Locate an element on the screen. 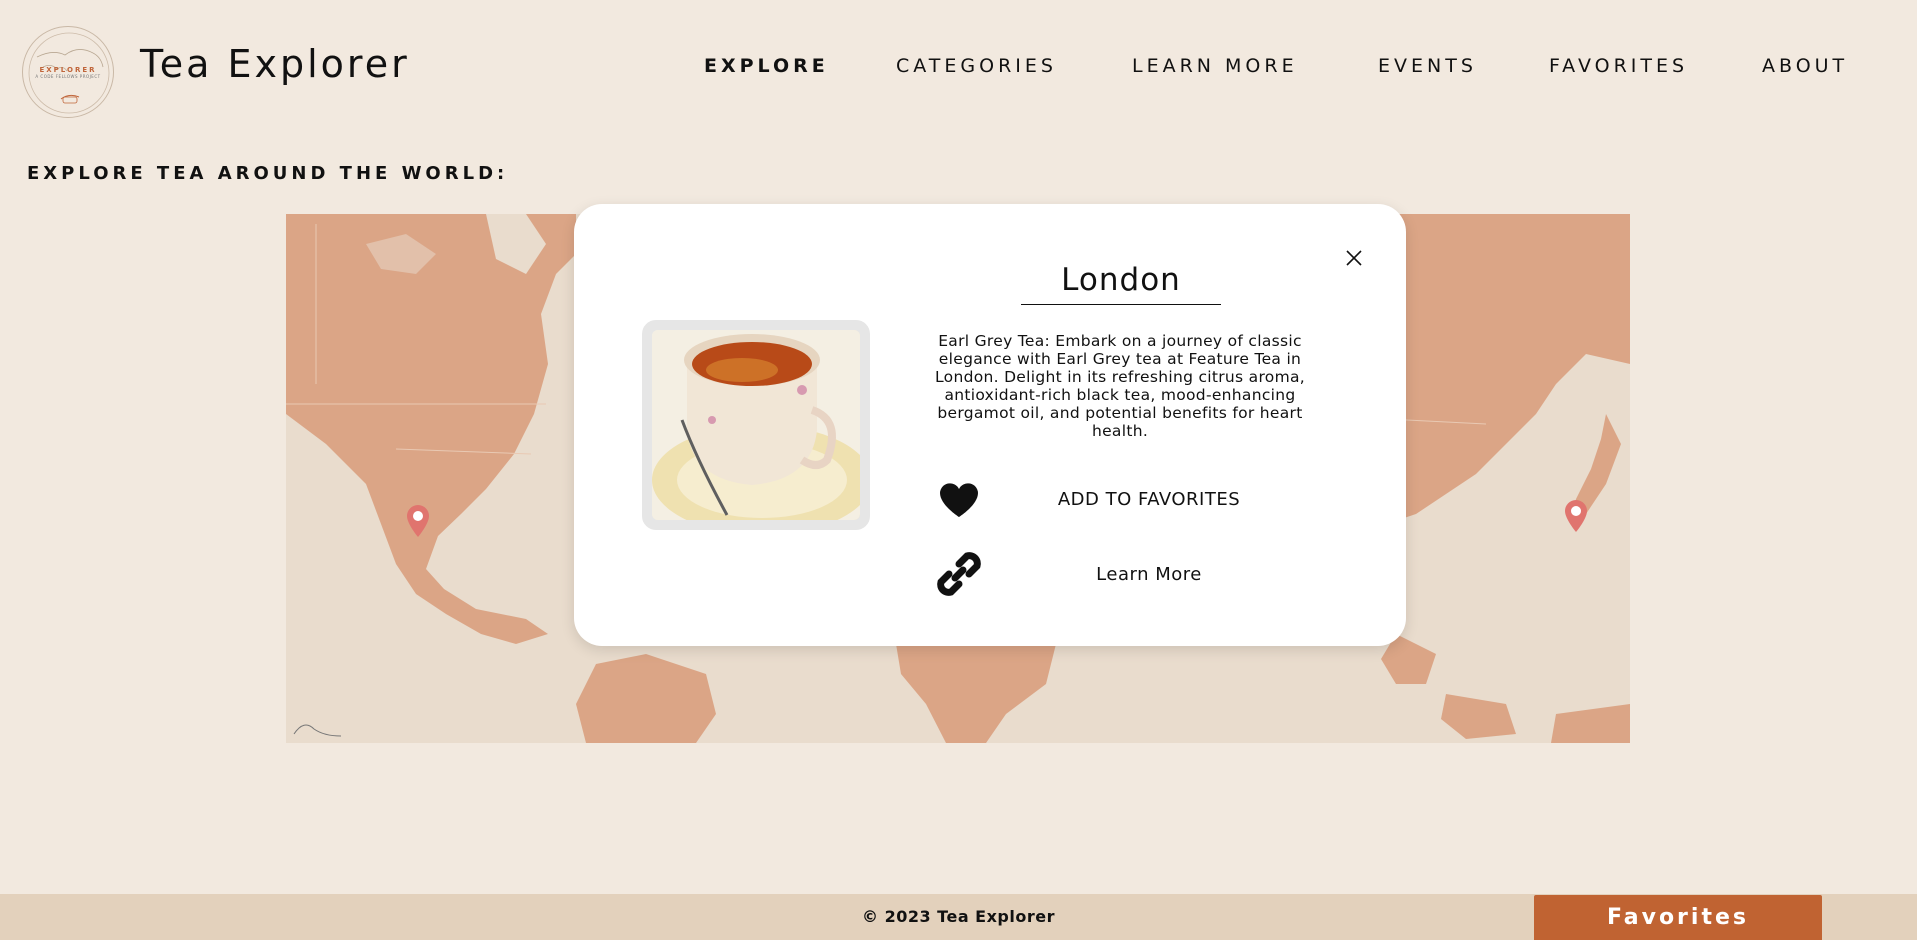 The width and height of the screenshot is (1917, 940). learn-more-link: Learn More is located at coordinates (1122, 574).